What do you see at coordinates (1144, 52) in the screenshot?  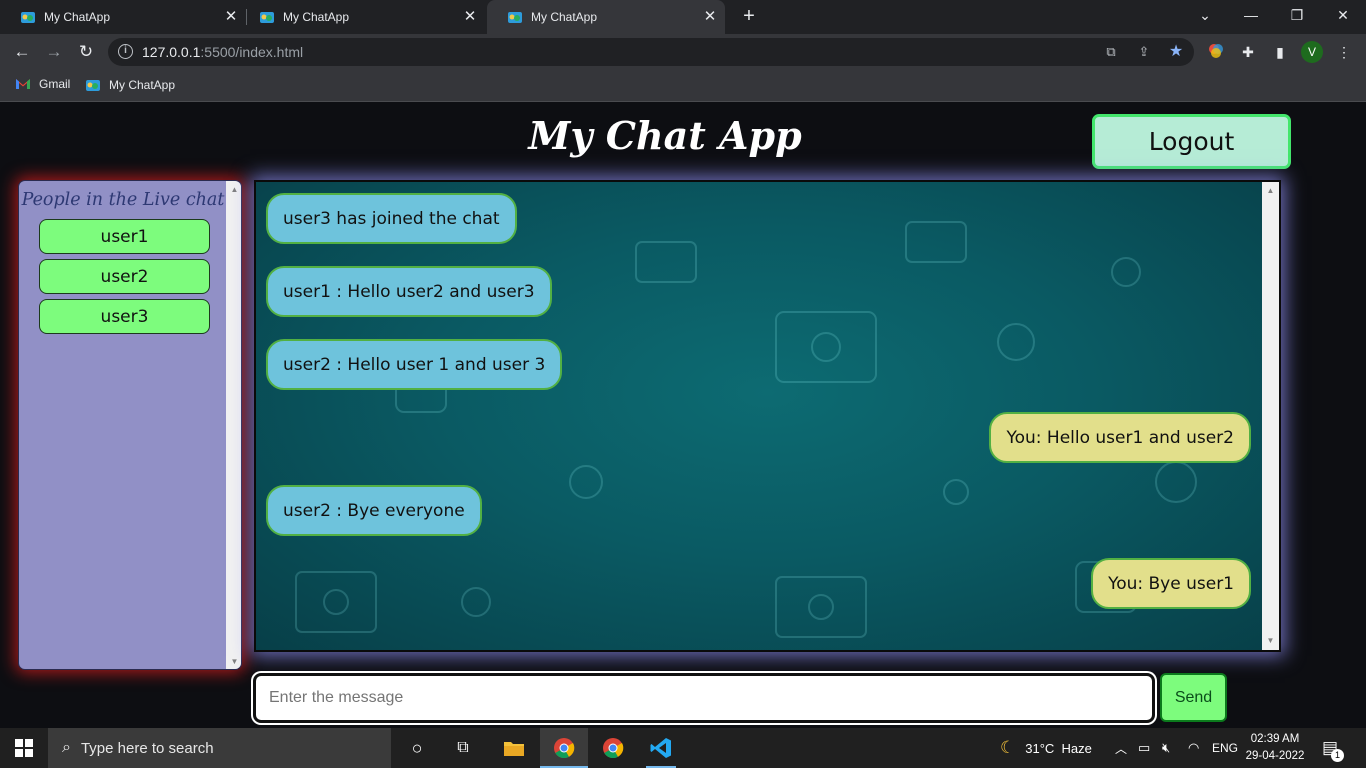 I see `share-icon: ⇪` at bounding box center [1144, 52].